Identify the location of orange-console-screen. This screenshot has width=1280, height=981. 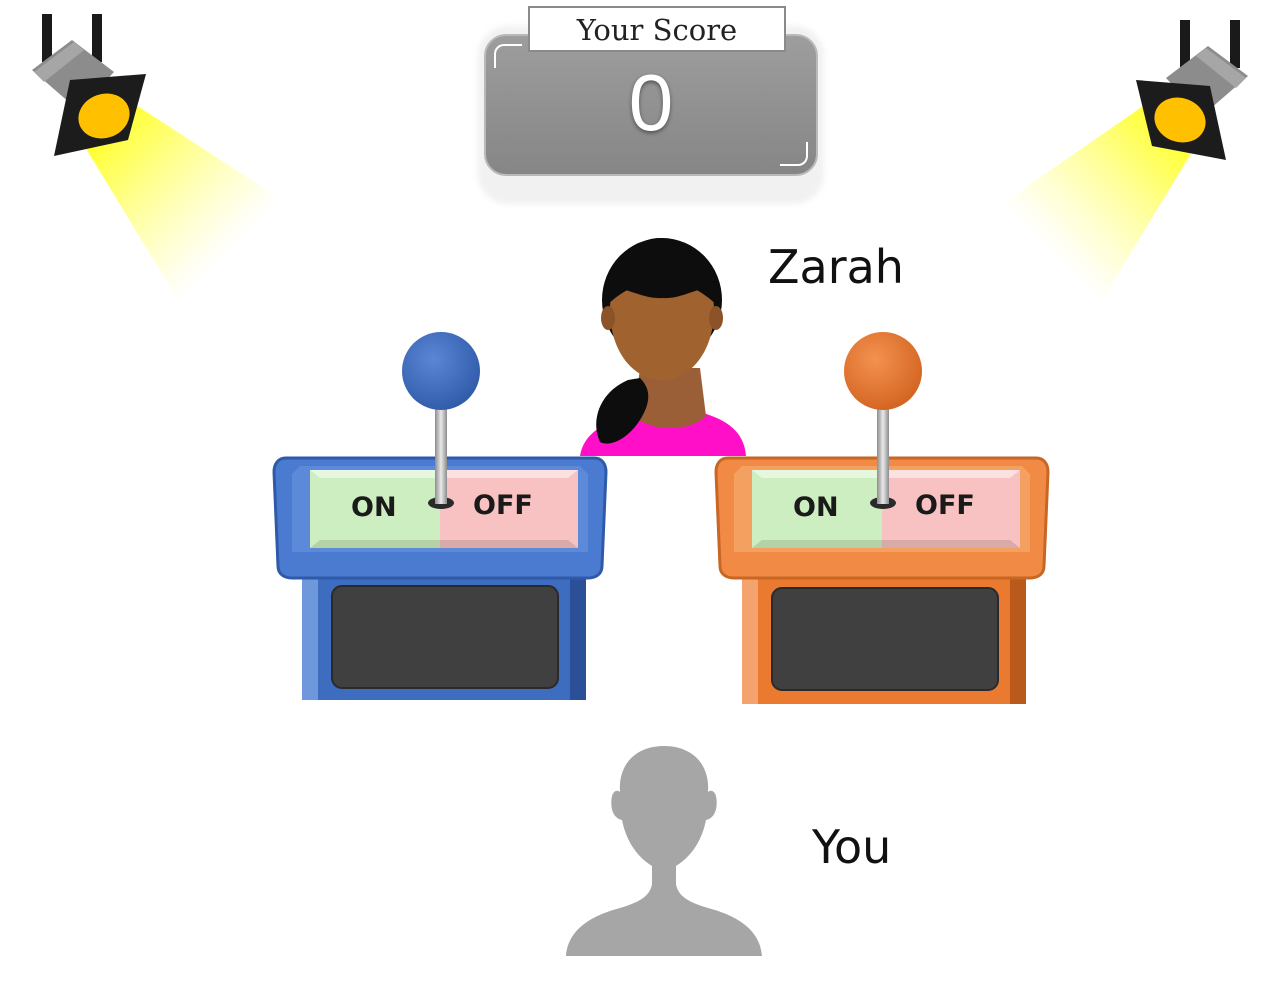
(885, 639).